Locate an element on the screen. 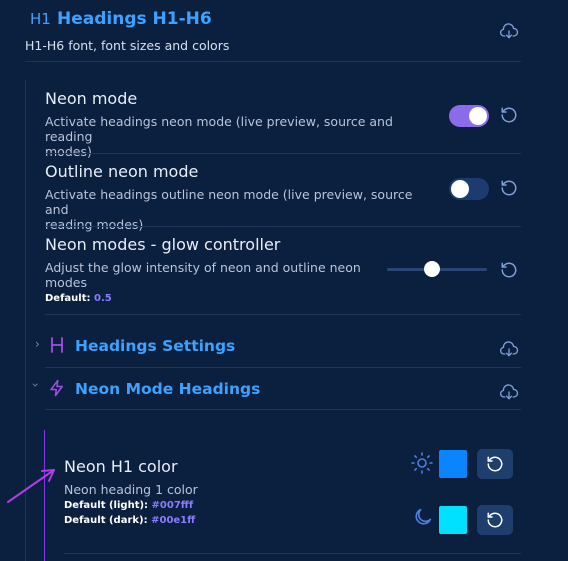 This screenshot has height=561, width=568. neon-mode-toggle is located at coordinates (469, 116).